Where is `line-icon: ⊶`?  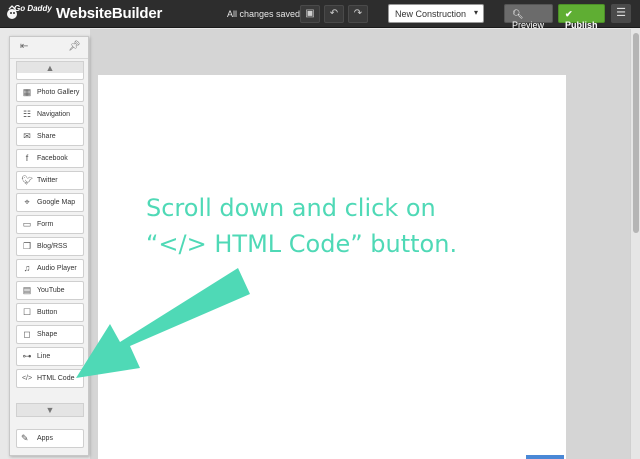 line-icon: ⊶ is located at coordinates (27, 356).